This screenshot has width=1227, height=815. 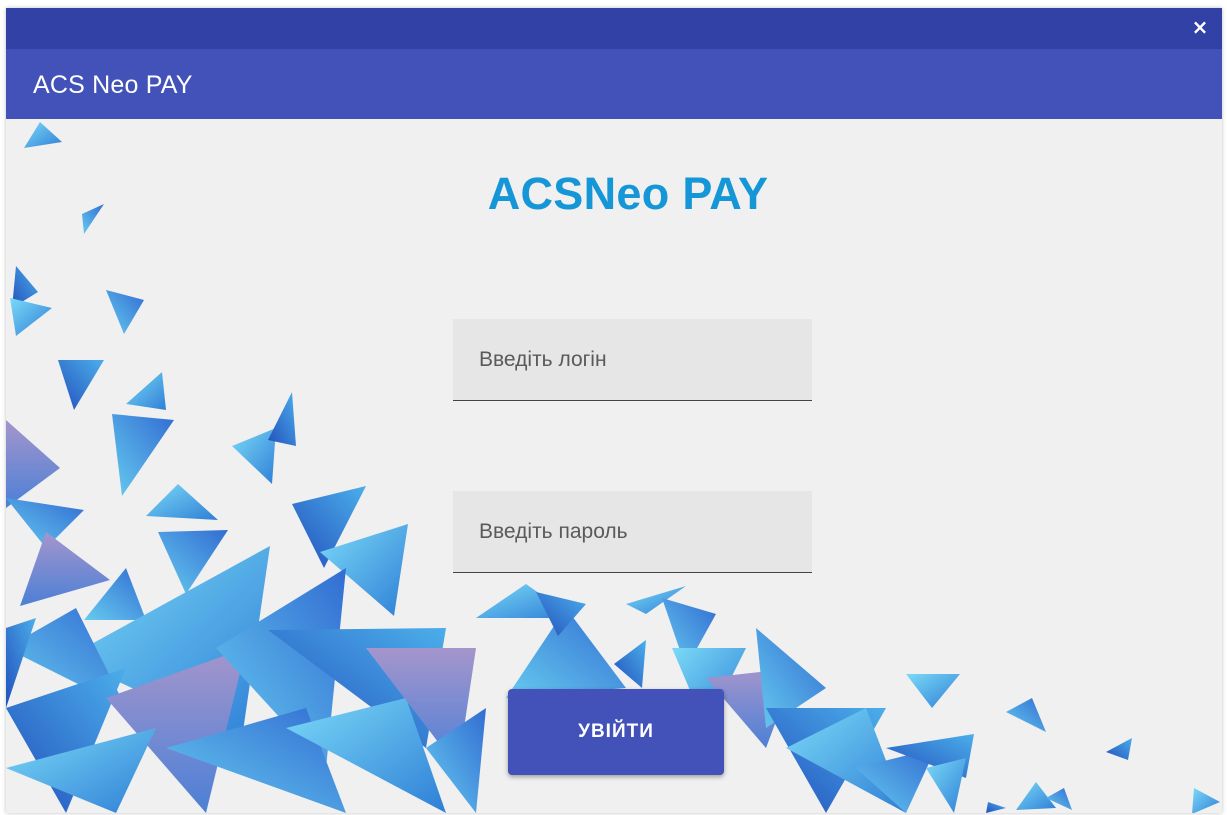 What do you see at coordinates (639, 532) in the screenshot?
I see `password-input` at bounding box center [639, 532].